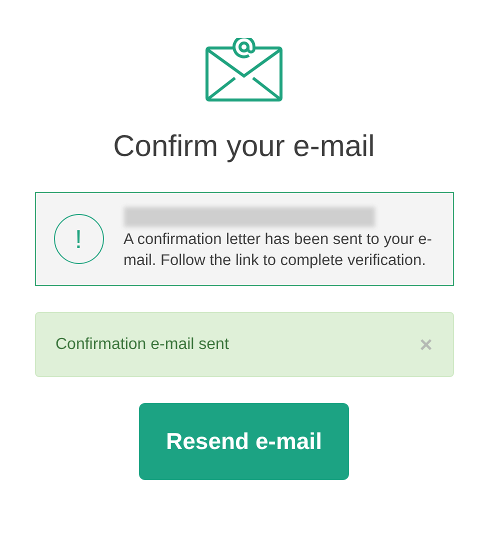 The width and height of the screenshot is (488, 535). I want to click on page-title: Confirm your e-mail, so click(244, 147).